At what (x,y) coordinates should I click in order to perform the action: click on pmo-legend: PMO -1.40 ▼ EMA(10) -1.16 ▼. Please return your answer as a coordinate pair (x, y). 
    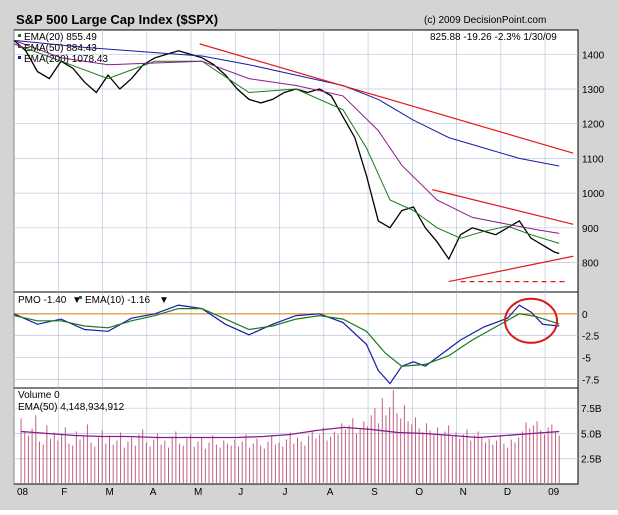
    Looking at the image, I should click on (93, 300).